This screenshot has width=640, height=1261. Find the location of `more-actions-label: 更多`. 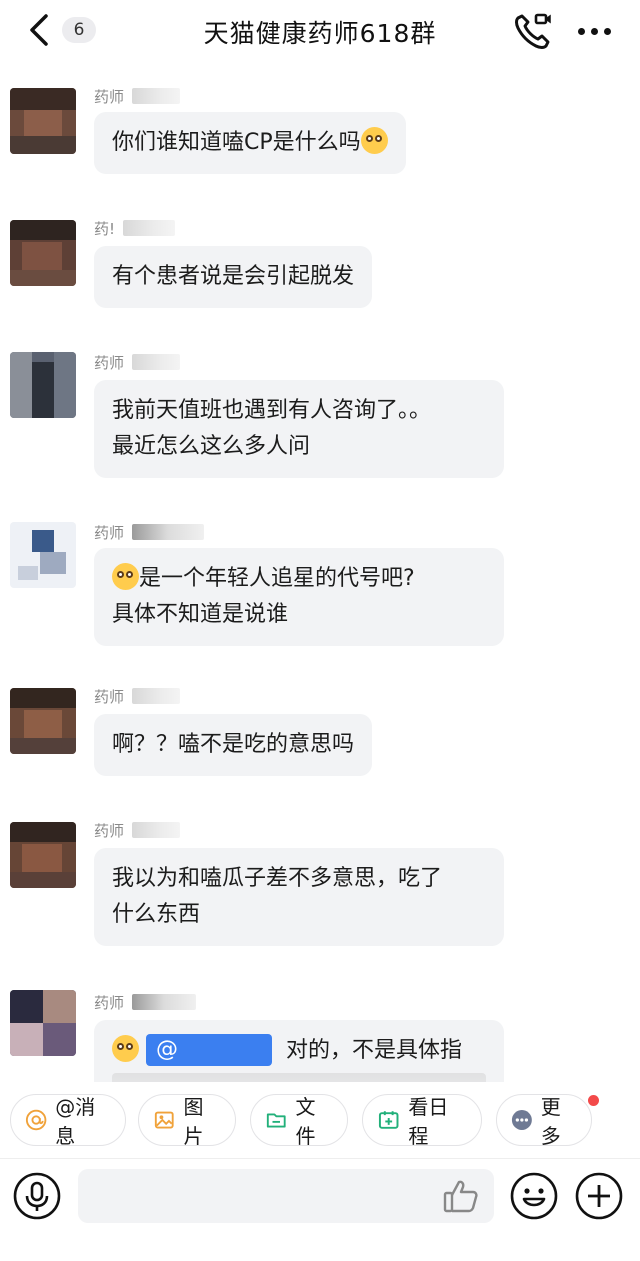

more-actions-label: 更多 is located at coordinates (550, 1121).